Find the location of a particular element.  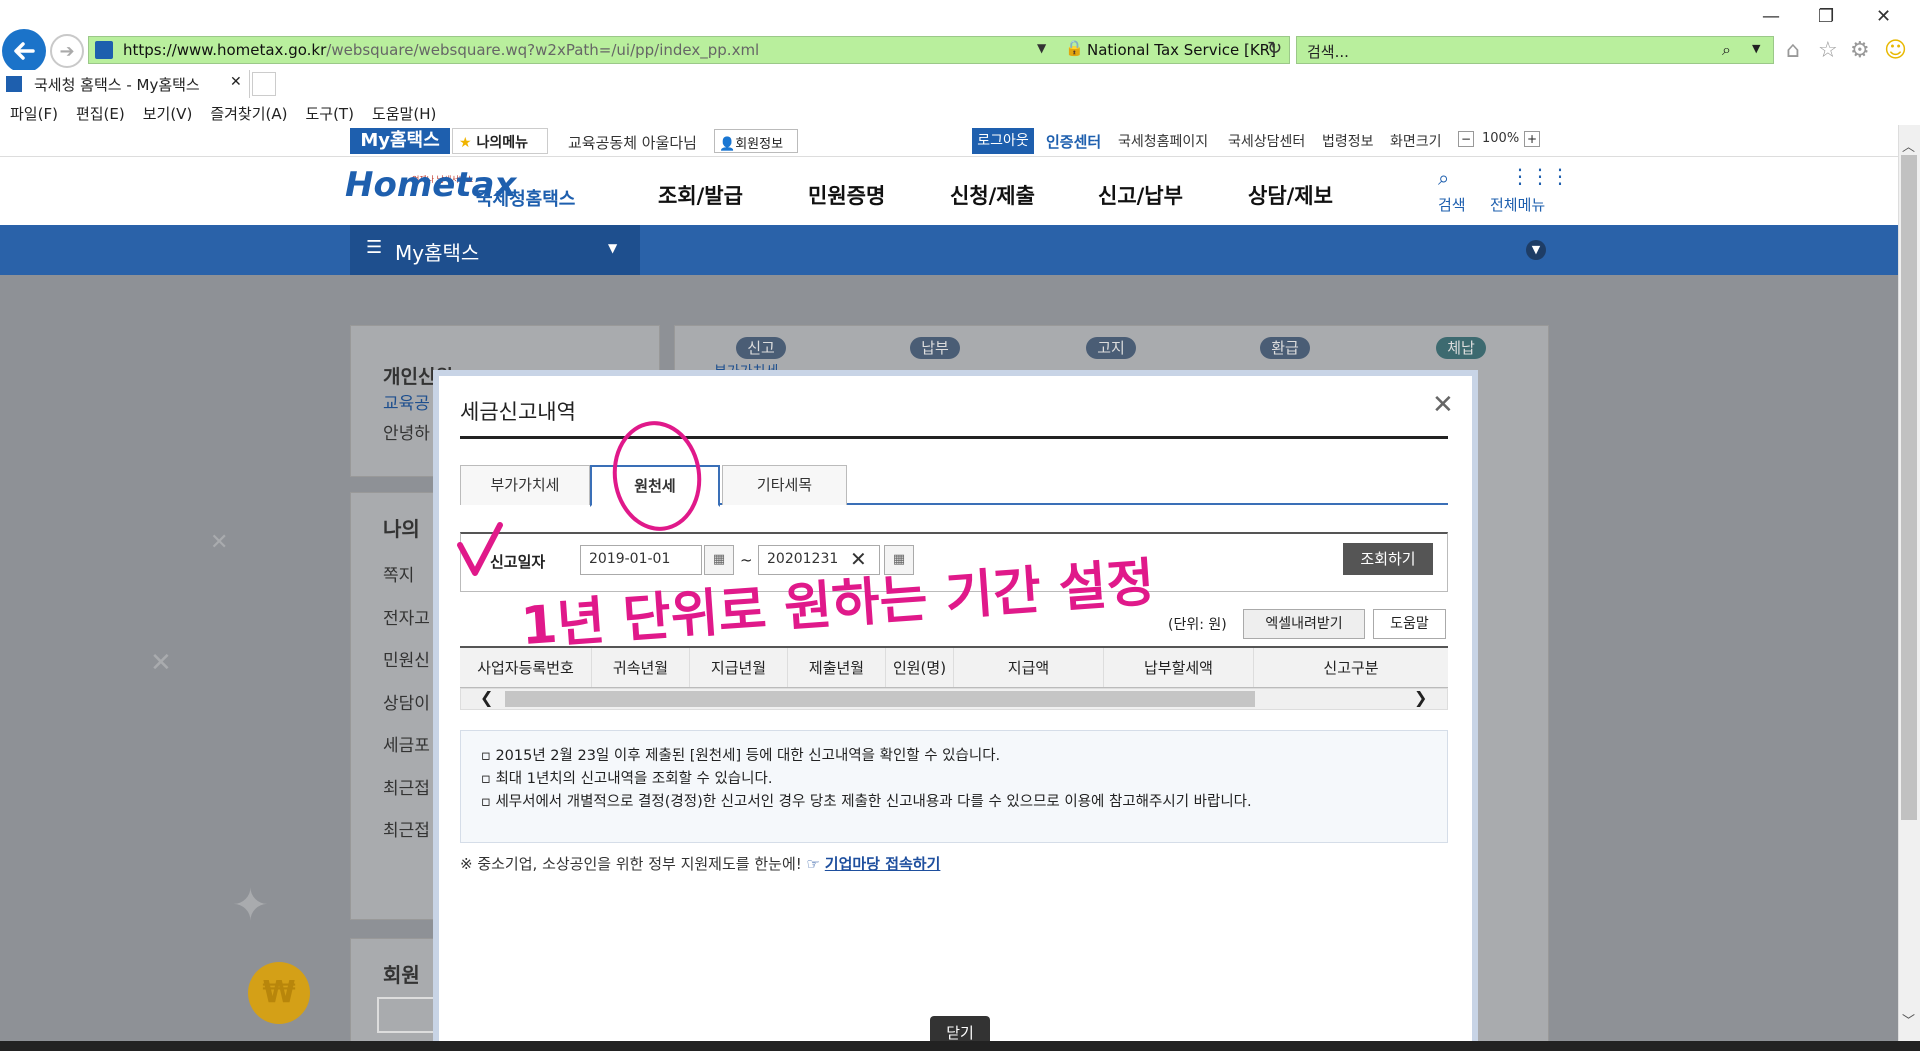

taskbar is located at coordinates (960, 1046).